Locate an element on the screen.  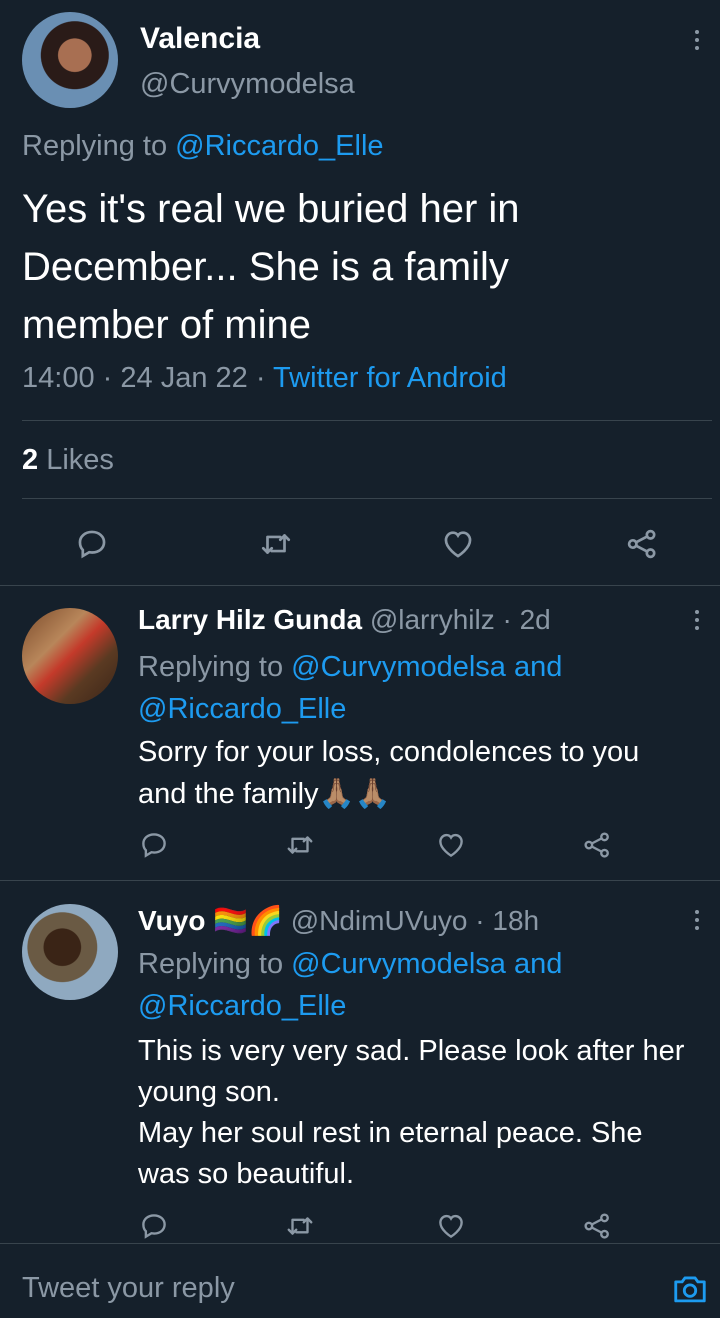
reply-text-line: and the family is located at coordinates (228, 794).